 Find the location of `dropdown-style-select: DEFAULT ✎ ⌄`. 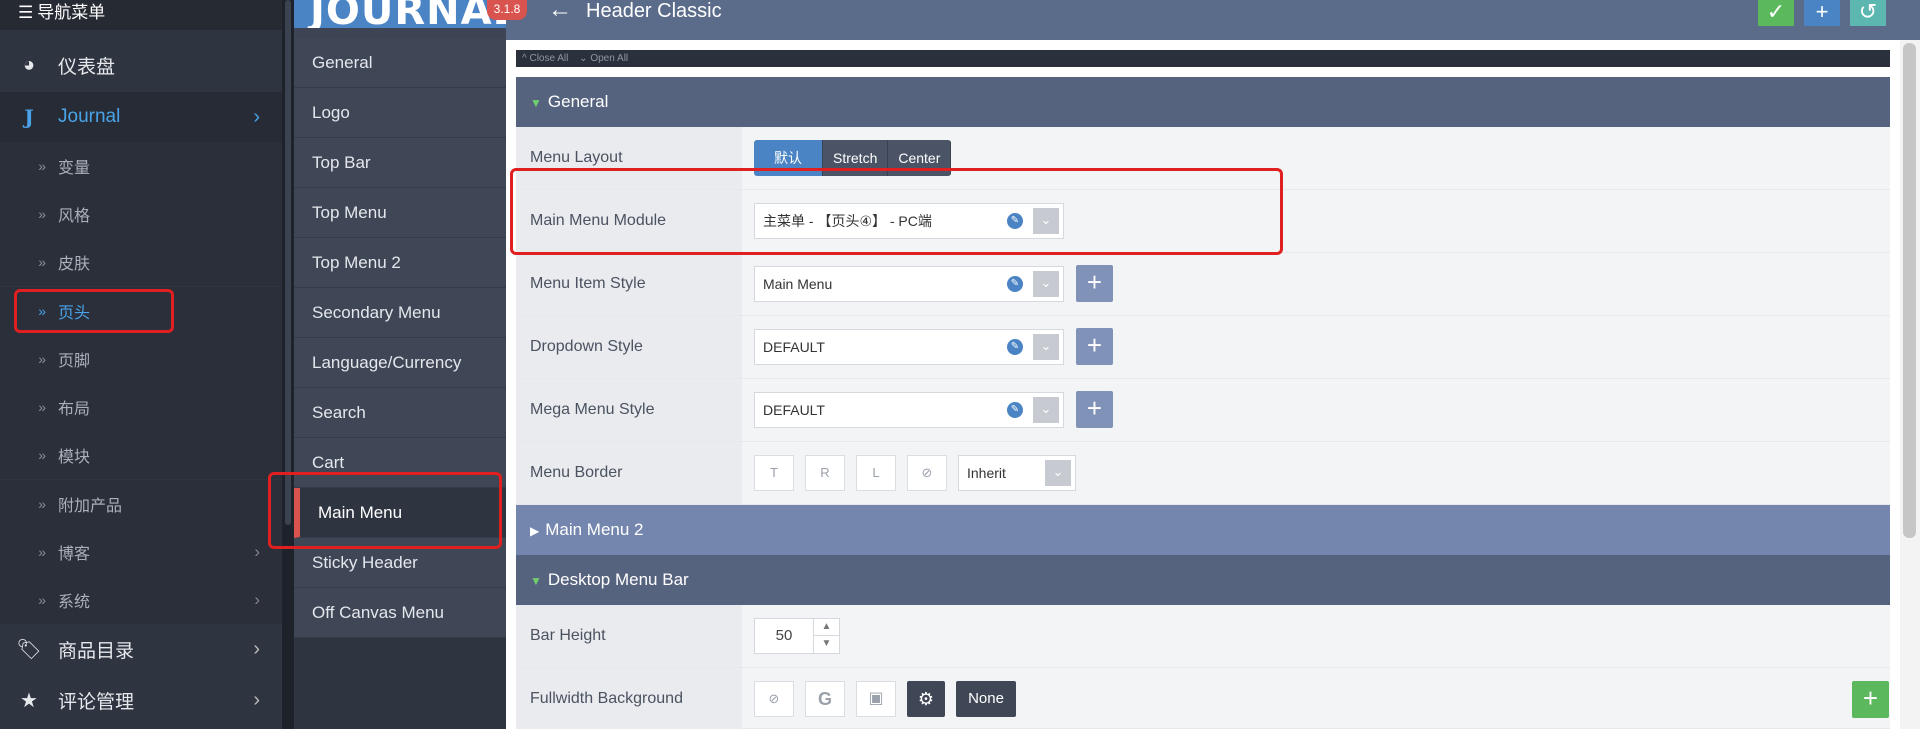

dropdown-style-select: DEFAULT ✎ ⌄ is located at coordinates (909, 347).